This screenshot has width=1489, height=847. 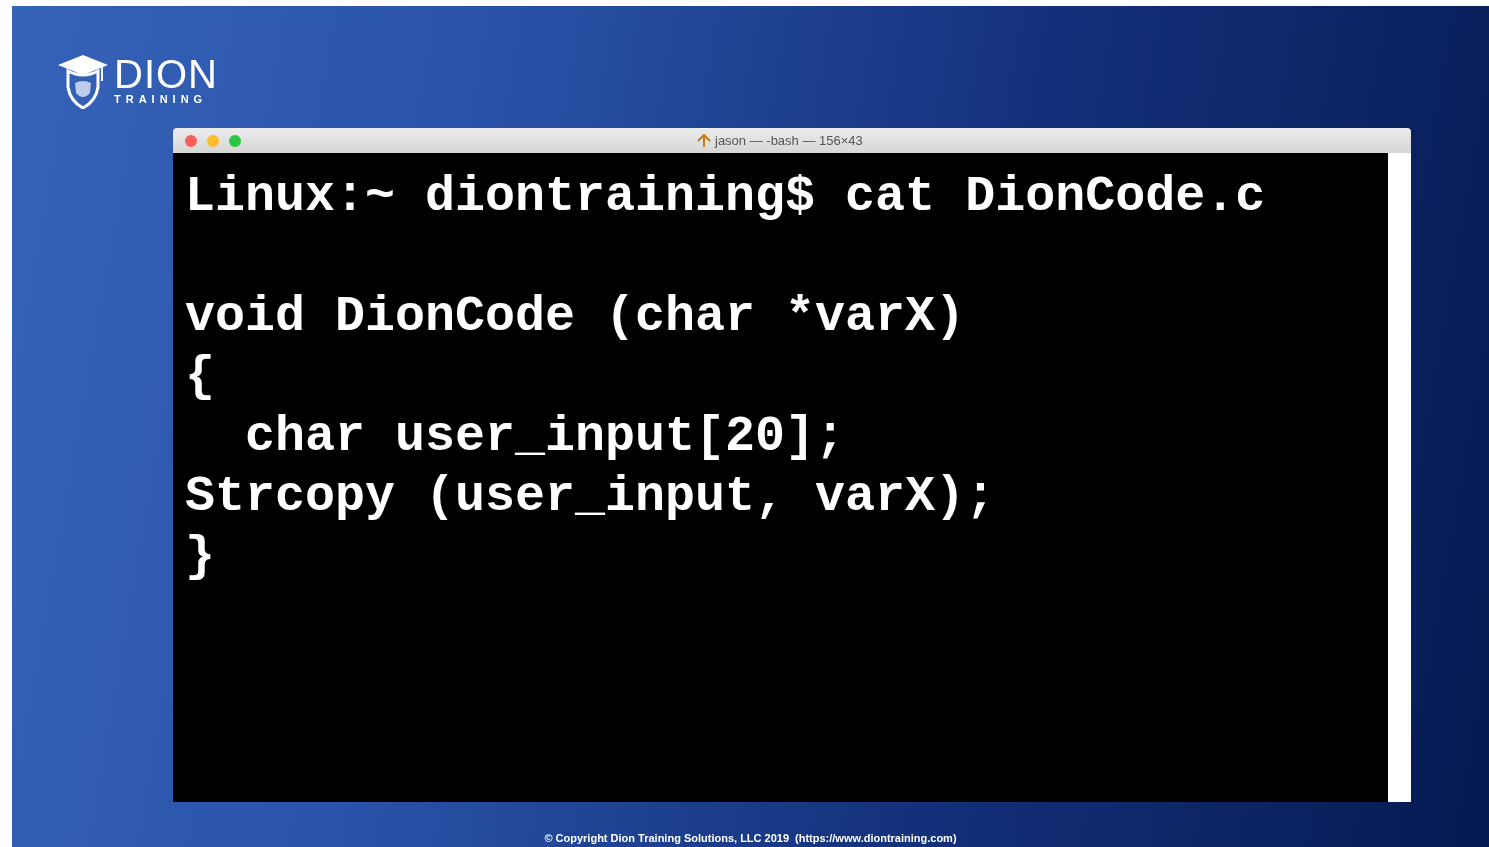 What do you see at coordinates (545, 437) in the screenshot?
I see `code-line: char user_input[20];` at bounding box center [545, 437].